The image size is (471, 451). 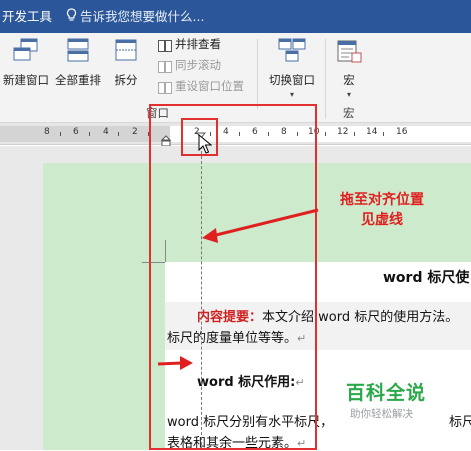 I want to click on watermark-logo: 百科全说 助你轻松解决, so click(x=405, y=401).